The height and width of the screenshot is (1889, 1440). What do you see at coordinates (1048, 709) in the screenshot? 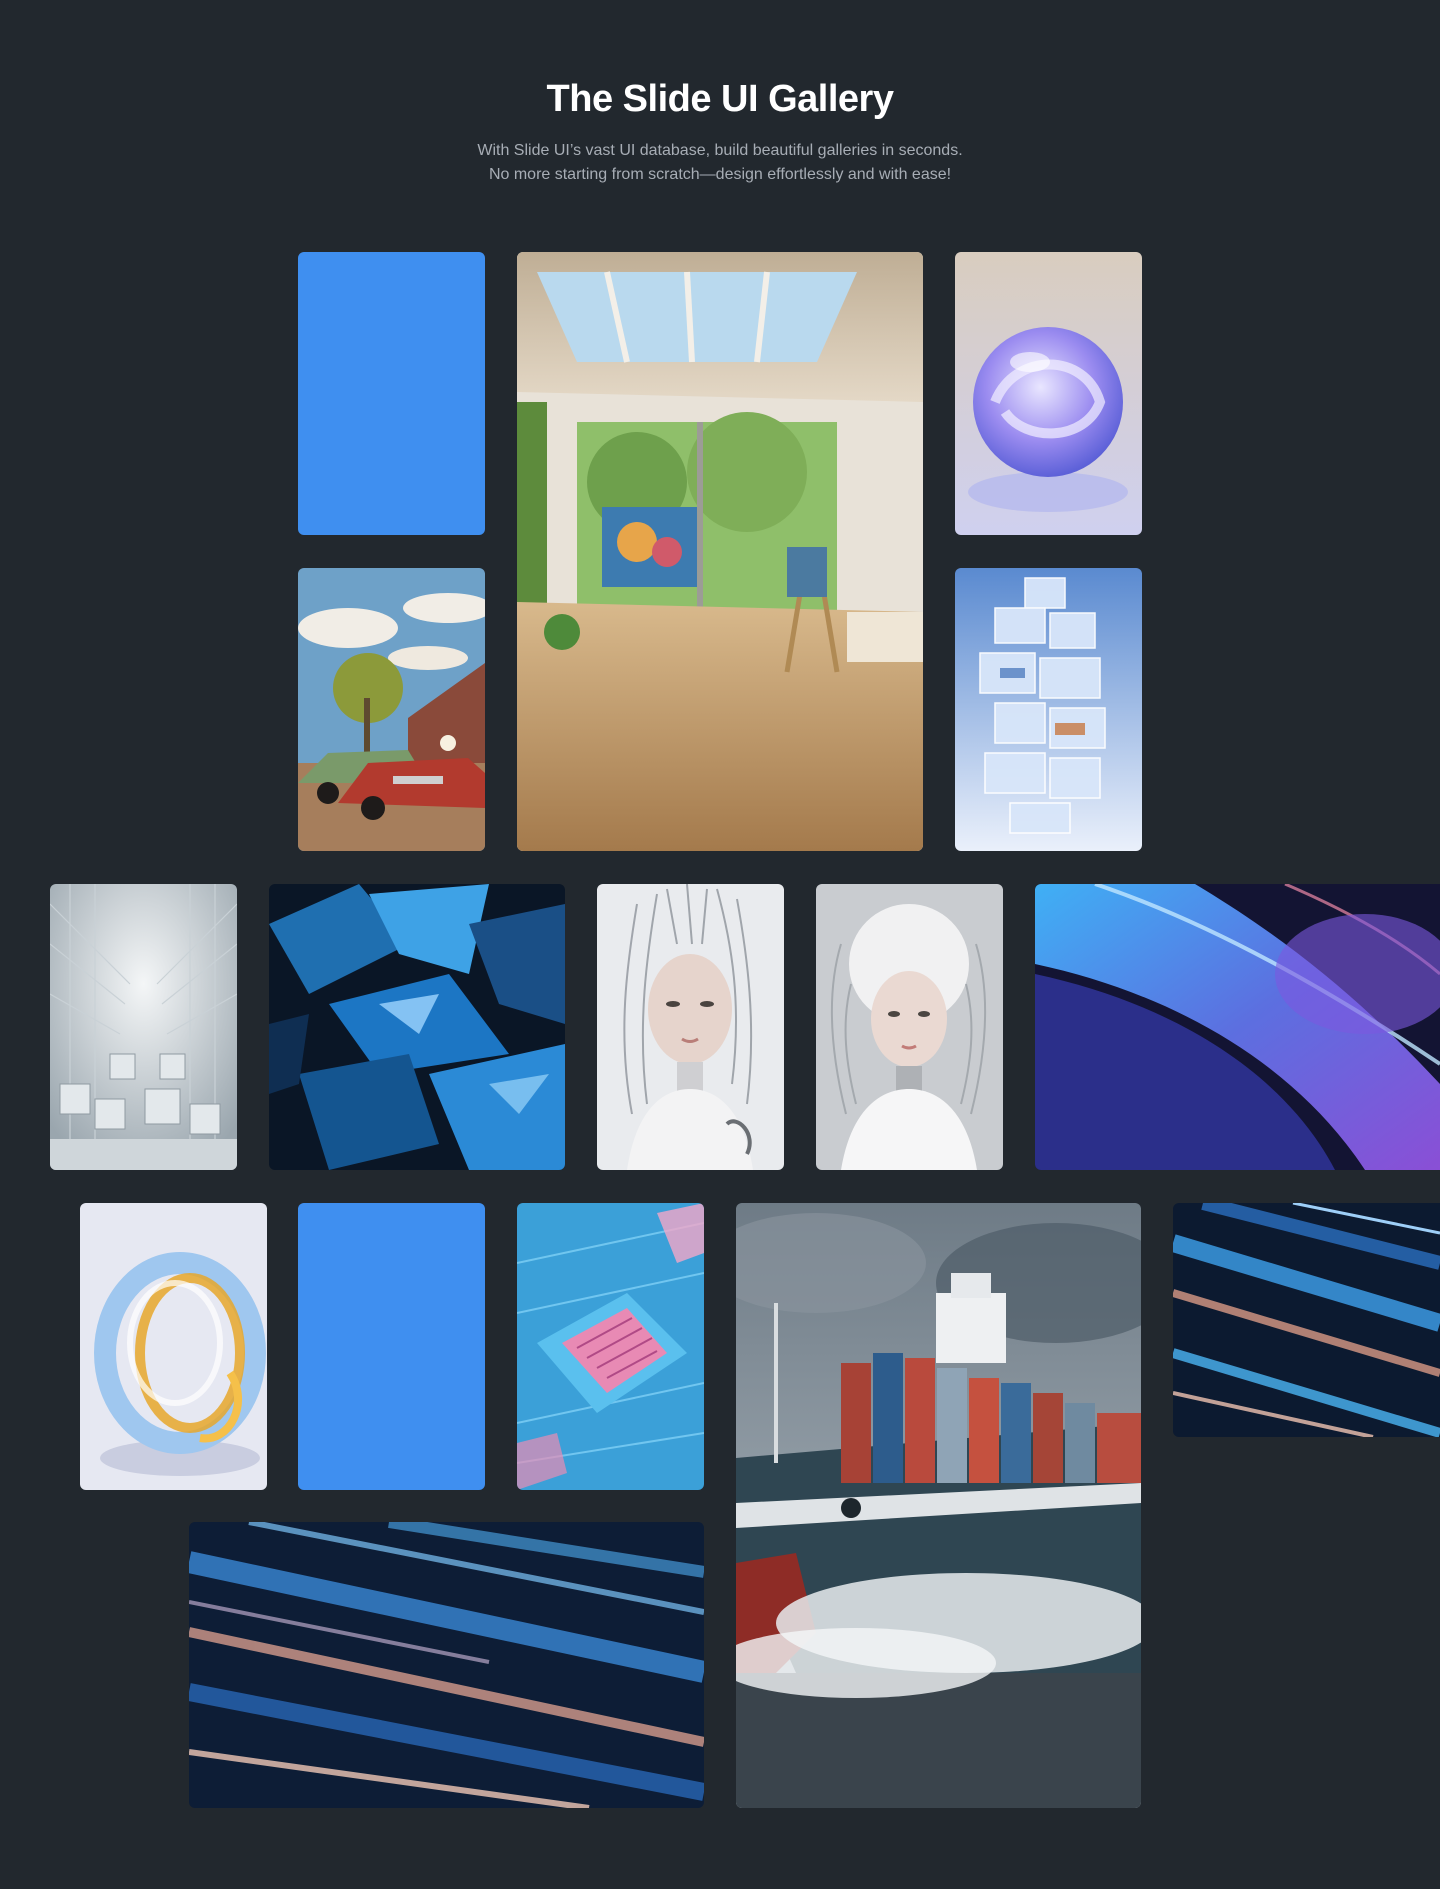
I see `glass-cube-tower-image` at bounding box center [1048, 709].